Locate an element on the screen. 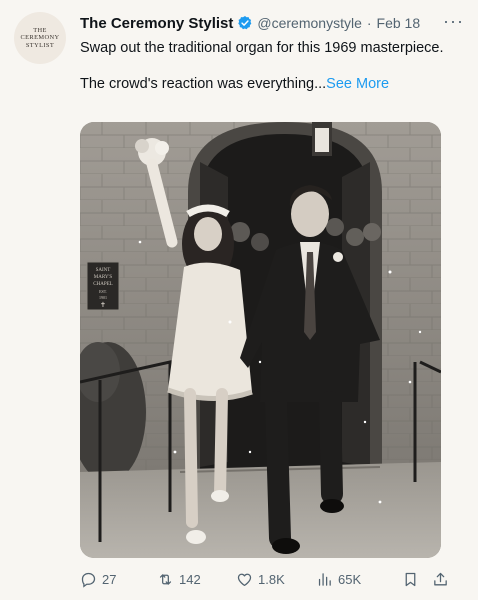  avatar: THE CEREMONY STYLIST is located at coordinates (40, 38).